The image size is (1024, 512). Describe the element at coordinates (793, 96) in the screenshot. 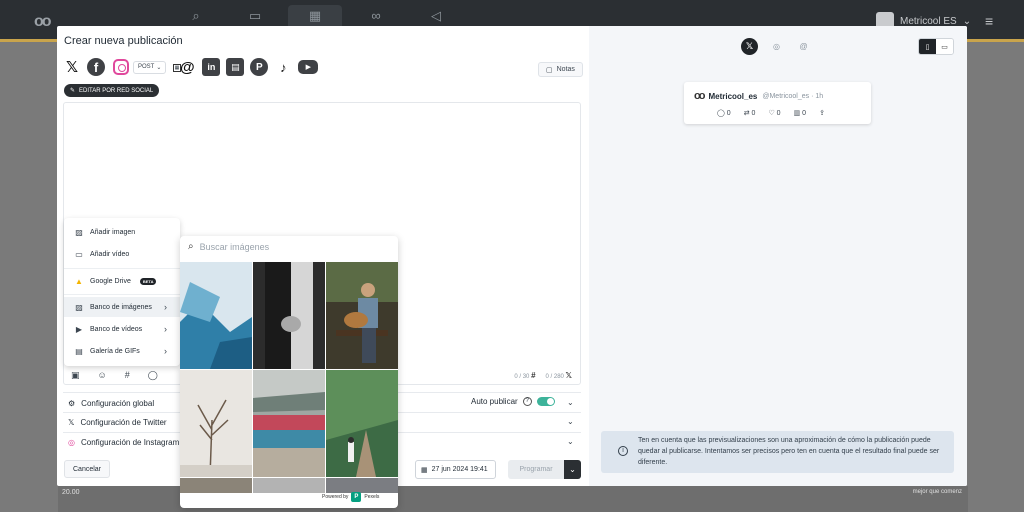

I see `tweet-handle: @Metricool_es · 1h` at that location.